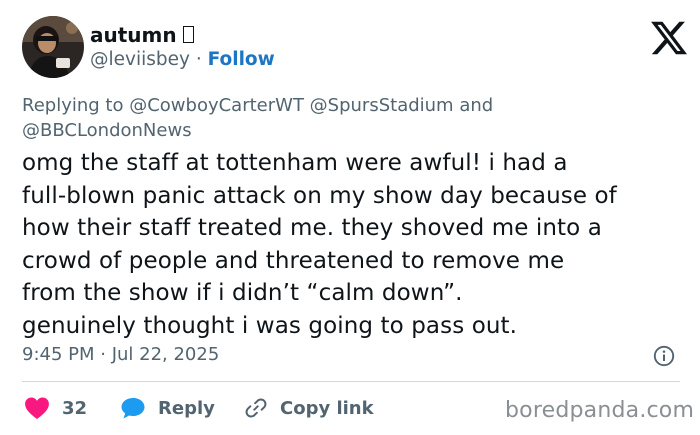 The height and width of the screenshot is (435, 700). What do you see at coordinates (73, 105) in the screenshot?
I see `replying-prefix: Replying to` at bounding box center [73, 105].